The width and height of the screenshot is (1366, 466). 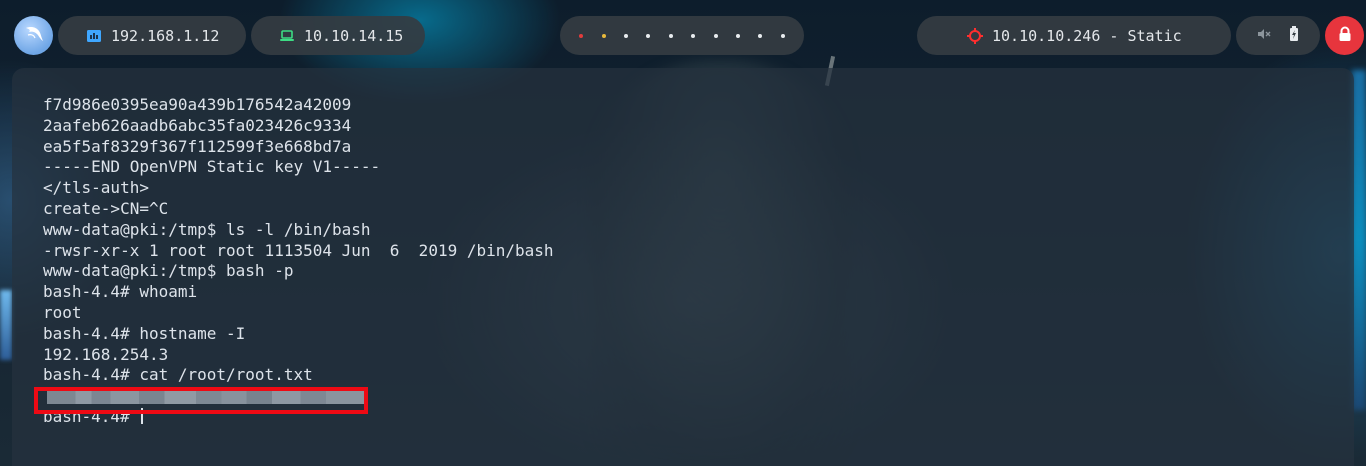 What do you see at coordinates (1359, 240) in the screenshot?
I see `background-neon-right` at bounding box center [1359, 240].